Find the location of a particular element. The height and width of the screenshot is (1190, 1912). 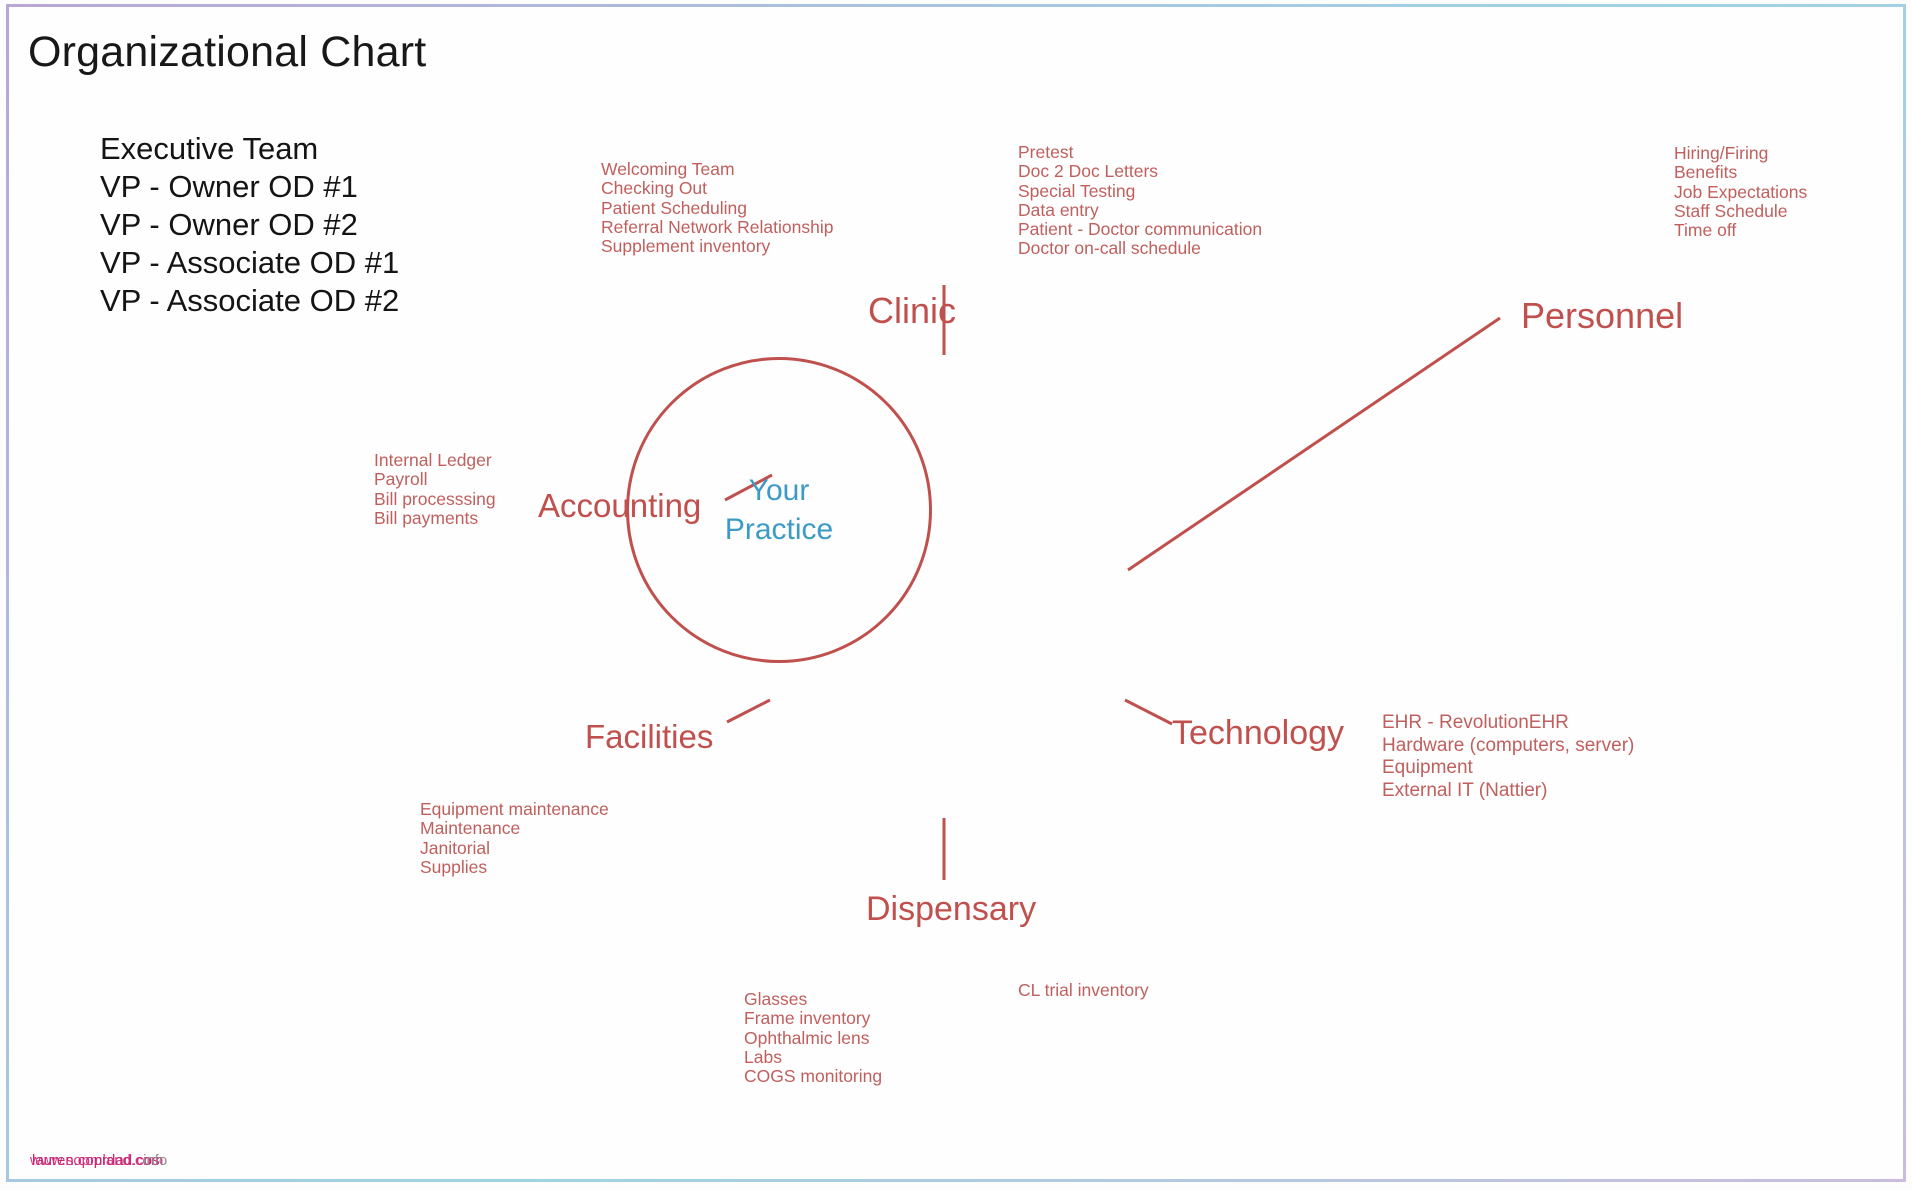

branch-label-accounting: Accounting is located at coordinates (619, 506).